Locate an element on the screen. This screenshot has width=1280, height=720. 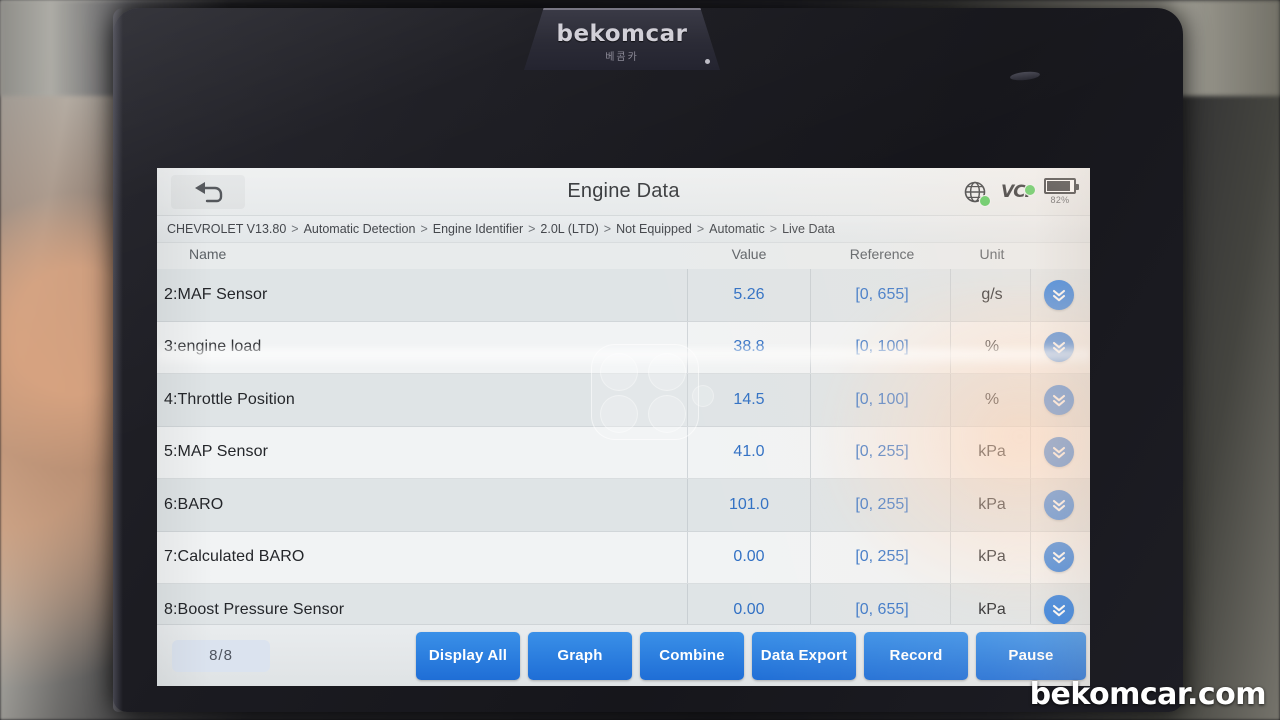
table-row: 2:MAF Sensor 5.26 [0, 655] g/s is located at coordinates (623, 295).